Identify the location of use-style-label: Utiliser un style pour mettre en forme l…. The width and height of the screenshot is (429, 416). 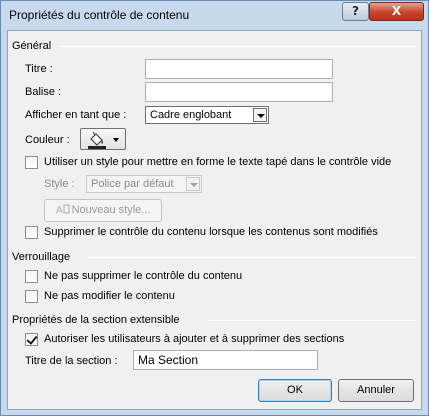
(218, 162).